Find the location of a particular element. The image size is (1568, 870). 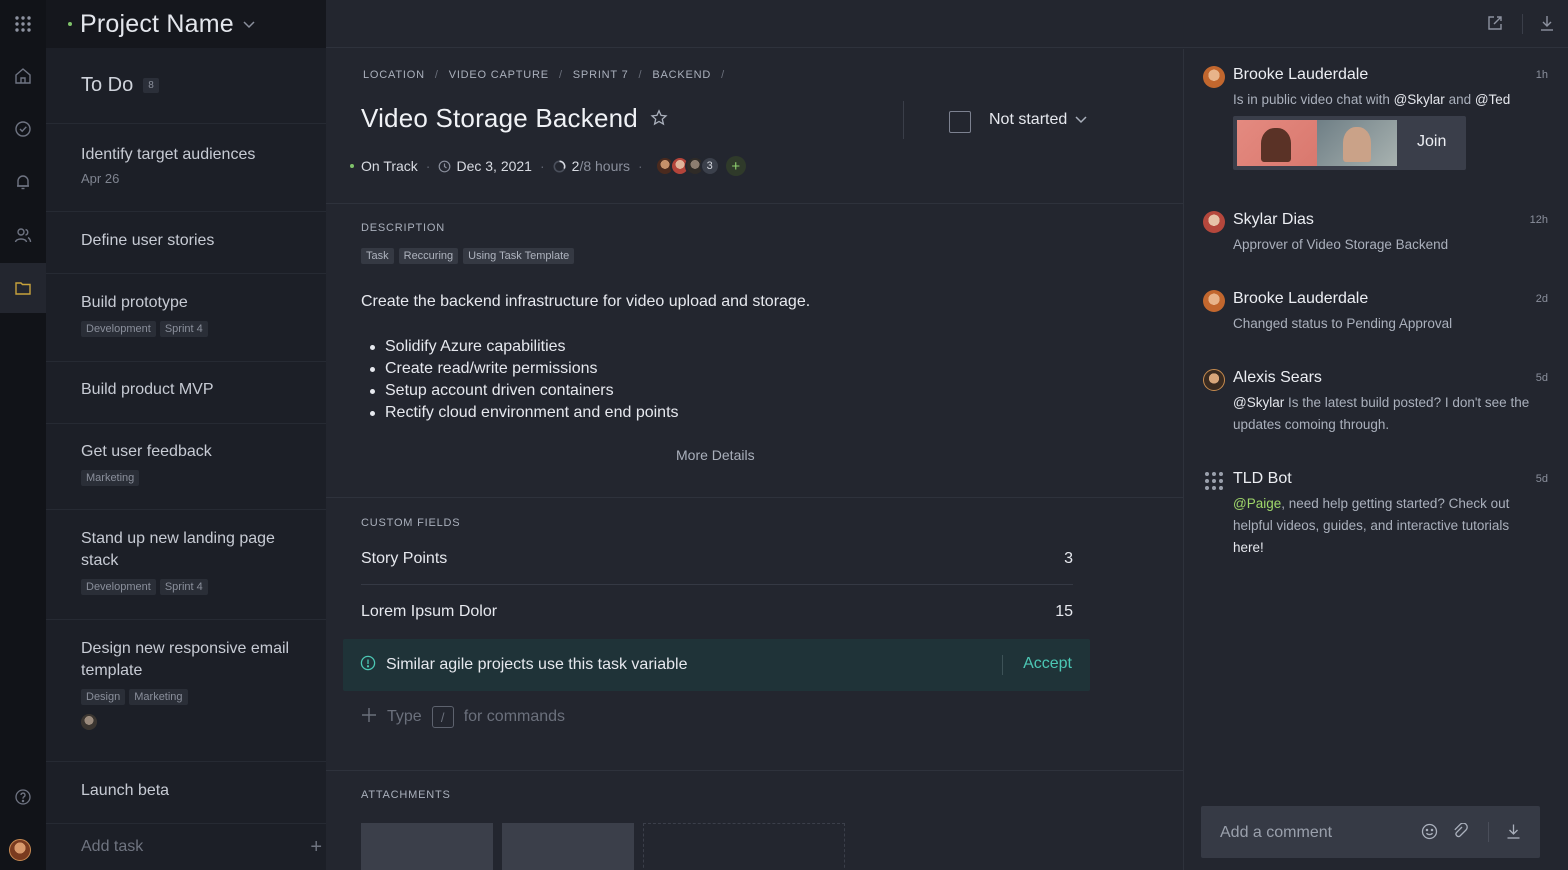

more-details-link: More Details is located at coordinates (715, 455).